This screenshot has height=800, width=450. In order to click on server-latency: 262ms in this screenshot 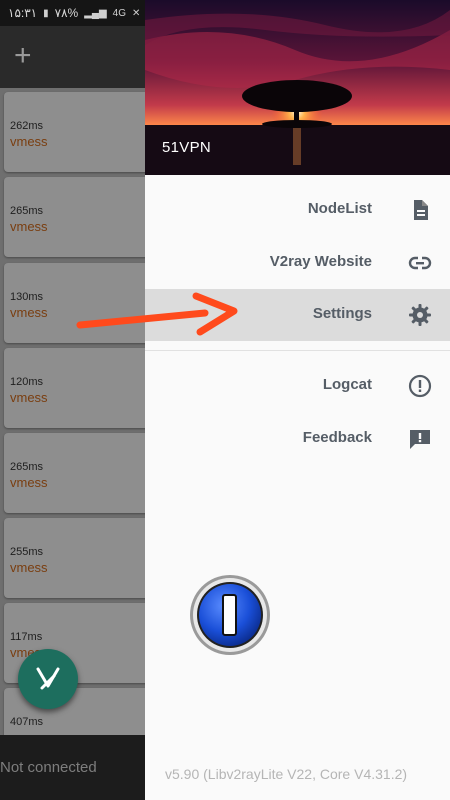, I will do `click(27, 126)`.